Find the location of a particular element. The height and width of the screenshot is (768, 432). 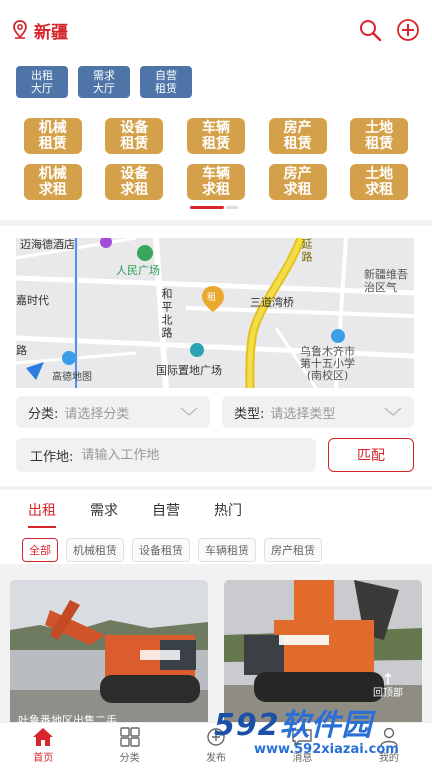

map-label-school: 乌鲁木齐市 第十五小学 (南校区) is located at coordinates (327, 363).